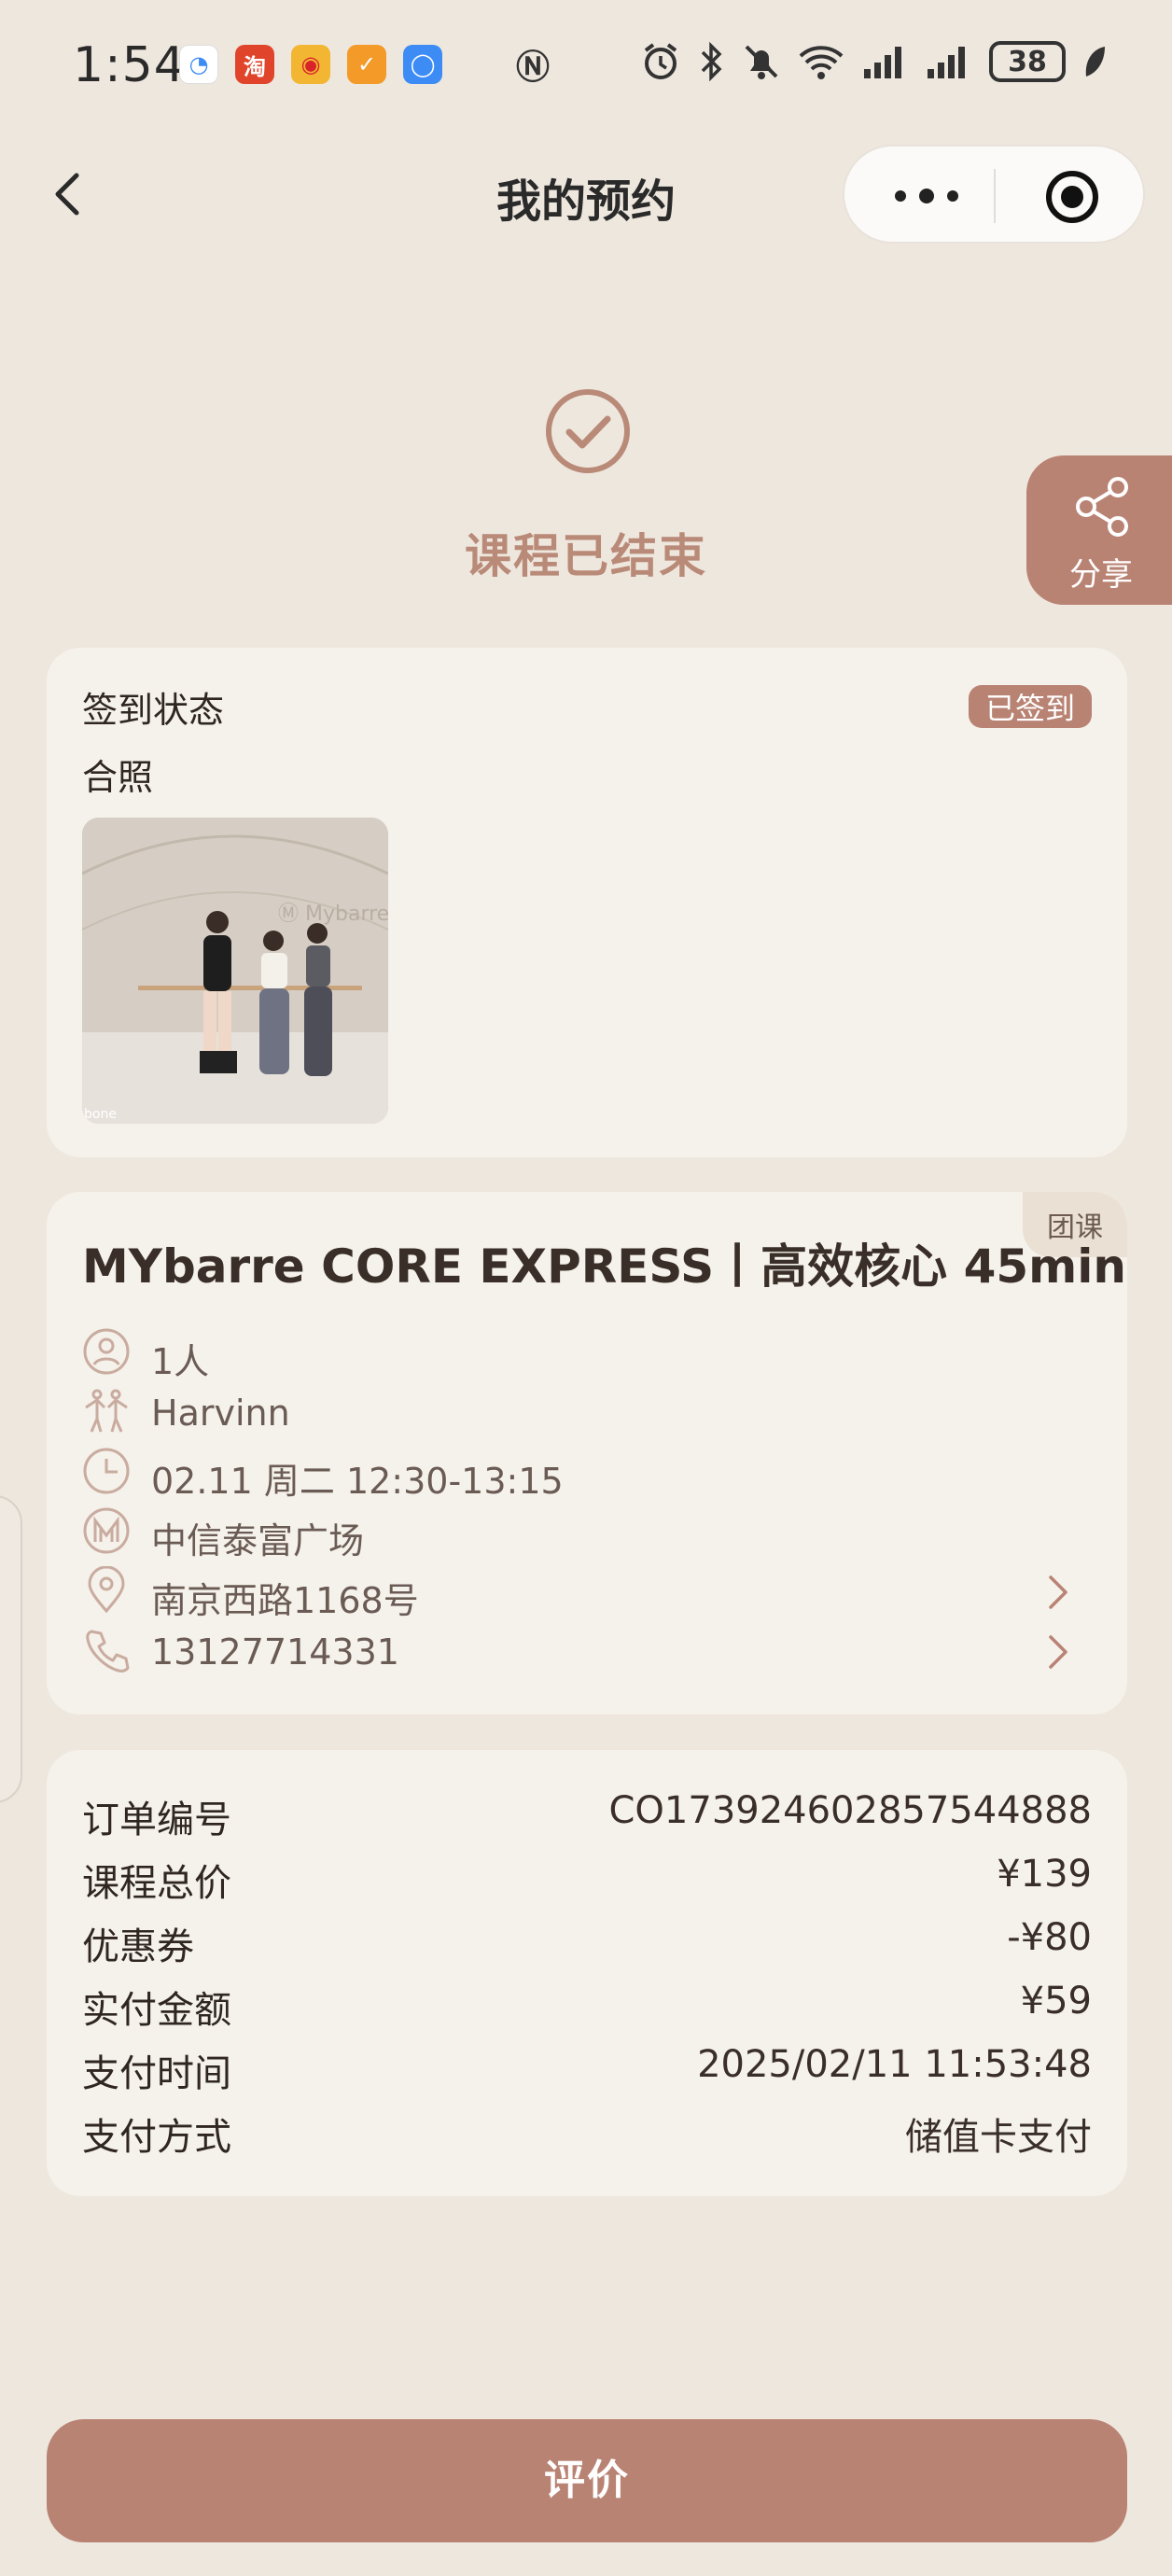 The height and width of the screenshot is (2576, 1172). What do you see at coordinates (998, 2137) in the screenshot?
I see `payment-method-value: 储值卡支付` at bounding box center [998, 2137].